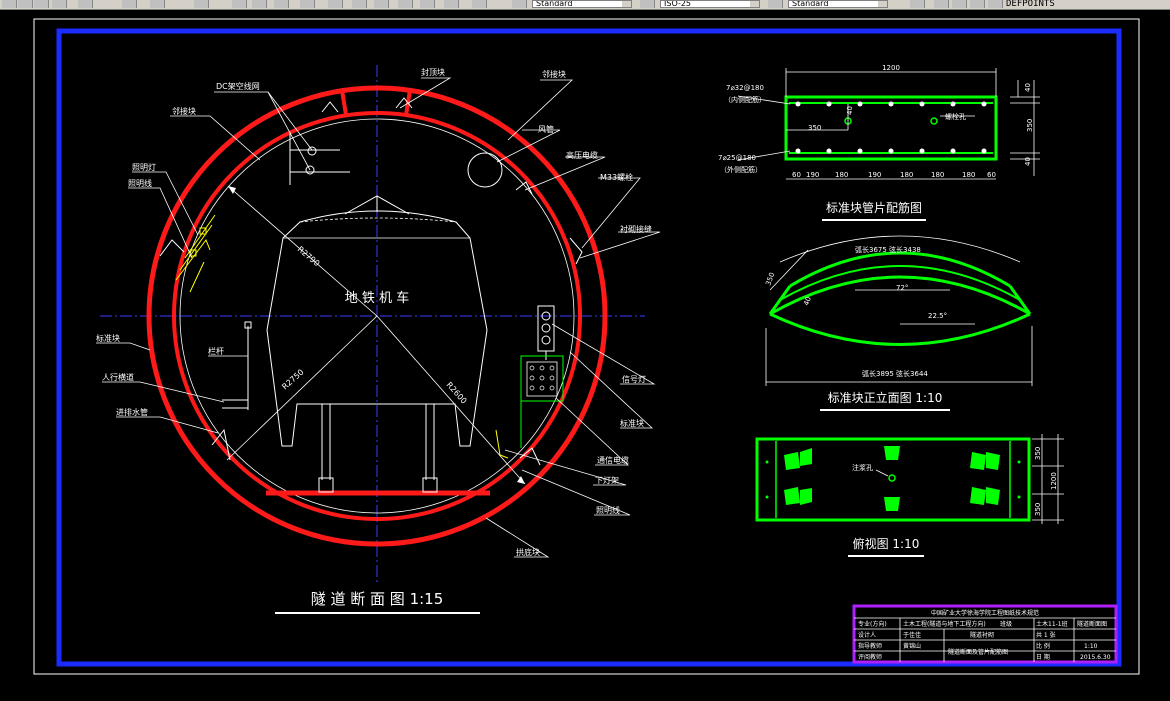 This screenshot has height=701, width=1170. Describe the element at coordinates (1043, 657) in the screenshot. I see `titleblock-r4c3: 日 期` at that location.